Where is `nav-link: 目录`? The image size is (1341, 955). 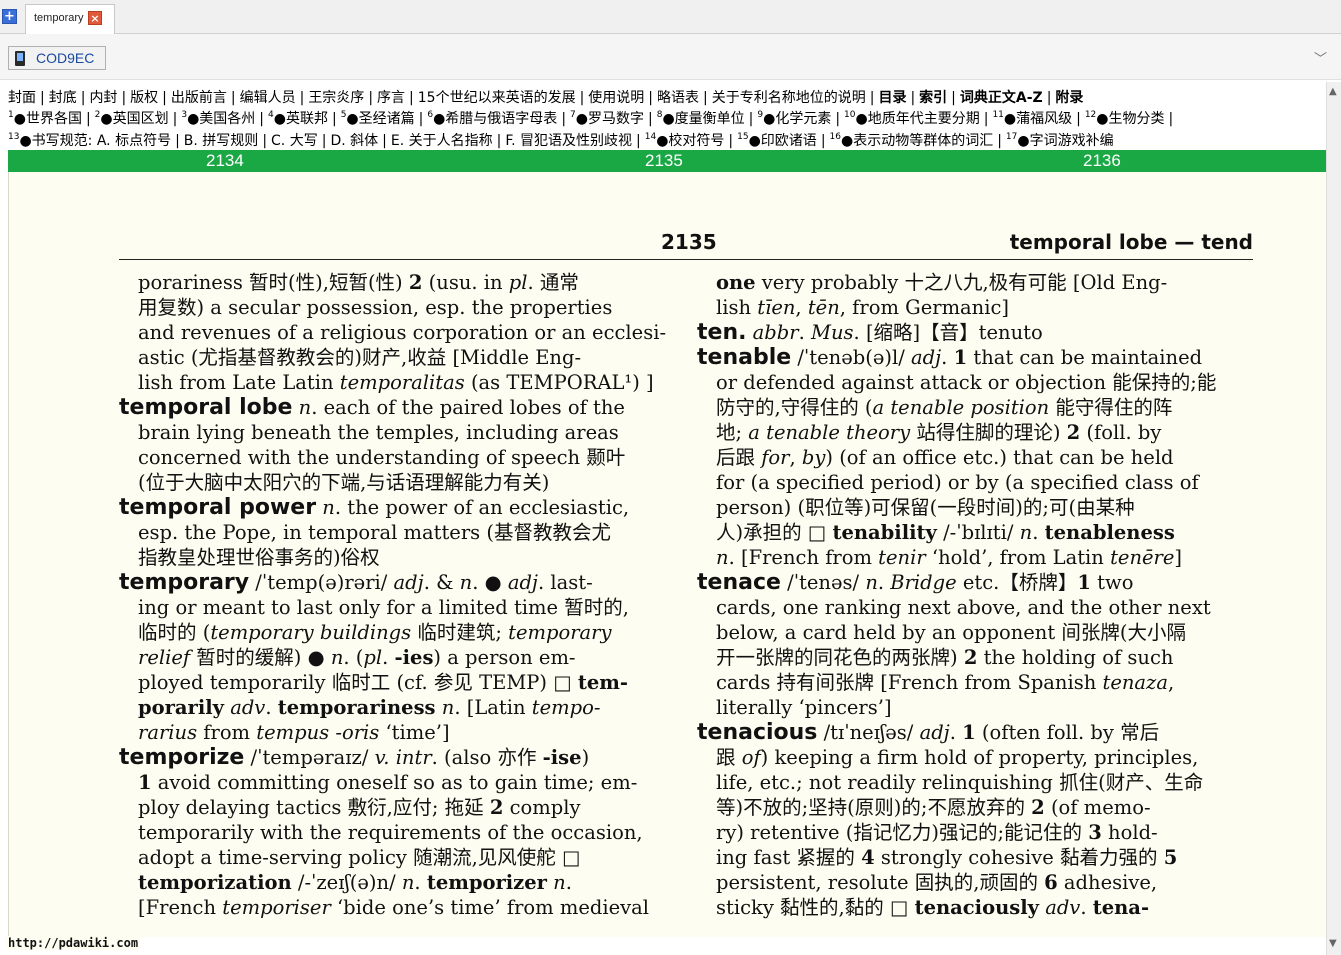 nav-link: 目录 is located at coordinates (892, 98).